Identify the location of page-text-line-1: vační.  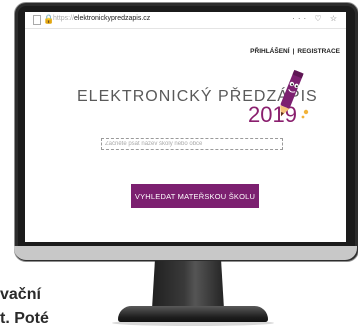
(20, 294).